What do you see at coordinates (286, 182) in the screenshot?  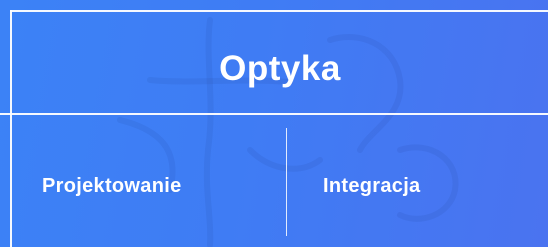 I see `tab-divider` at bounding box center [286, 182].